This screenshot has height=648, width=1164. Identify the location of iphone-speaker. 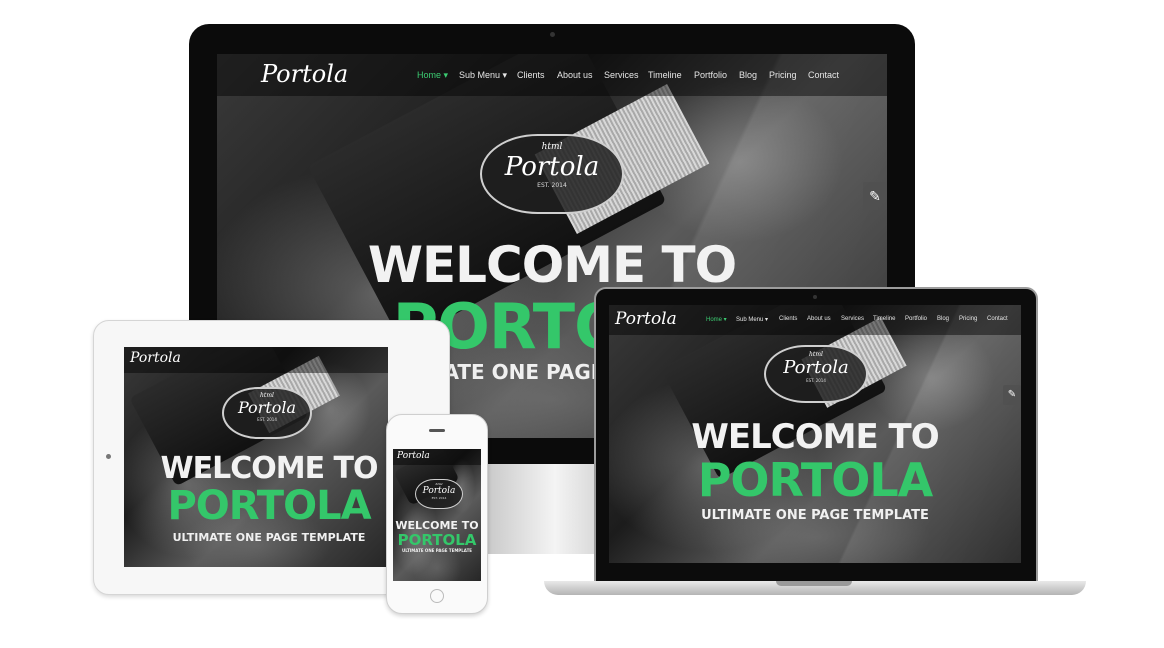
(437, 430).